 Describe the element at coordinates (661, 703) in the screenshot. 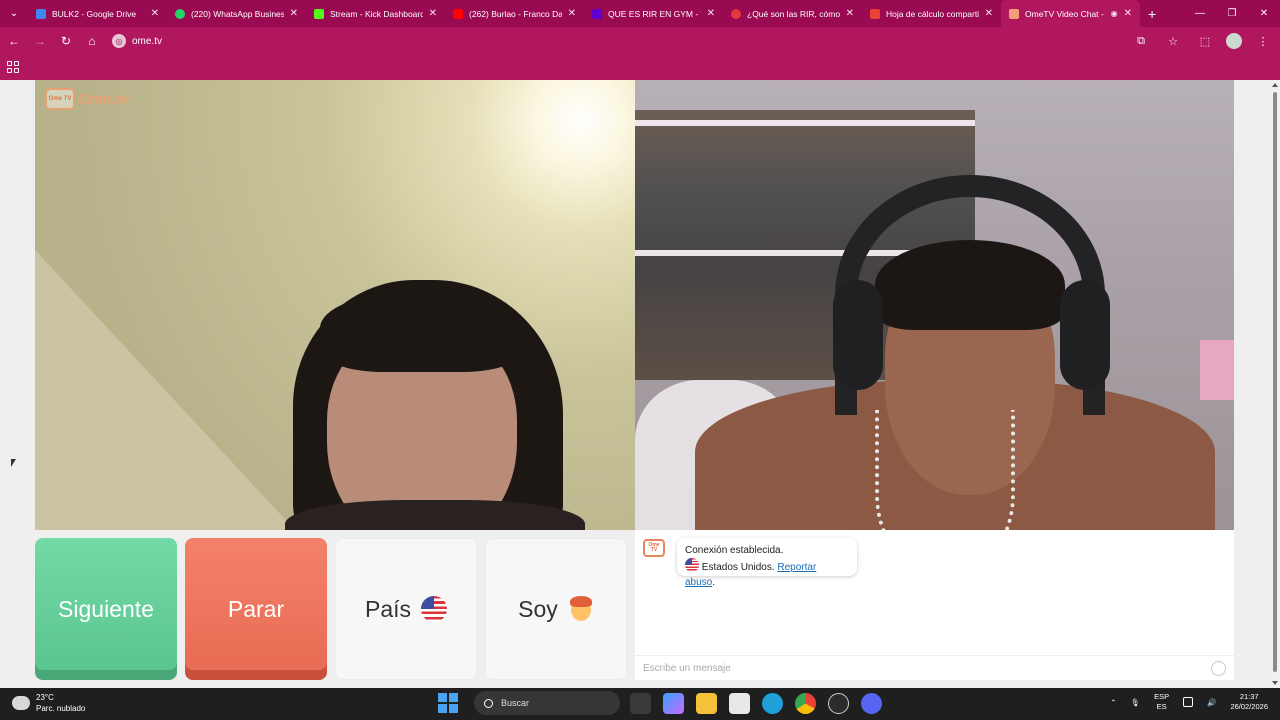

I see `taskbar-apps: Buscar` at that location.